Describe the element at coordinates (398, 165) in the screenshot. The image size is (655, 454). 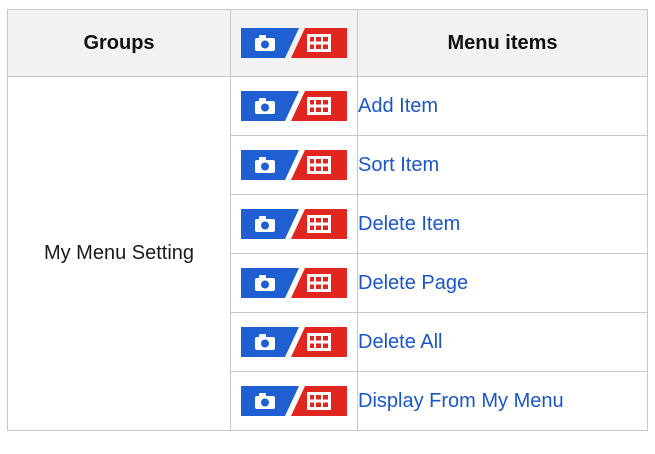
I see `menu-item-link-sort-item: Sort Item` at that location.